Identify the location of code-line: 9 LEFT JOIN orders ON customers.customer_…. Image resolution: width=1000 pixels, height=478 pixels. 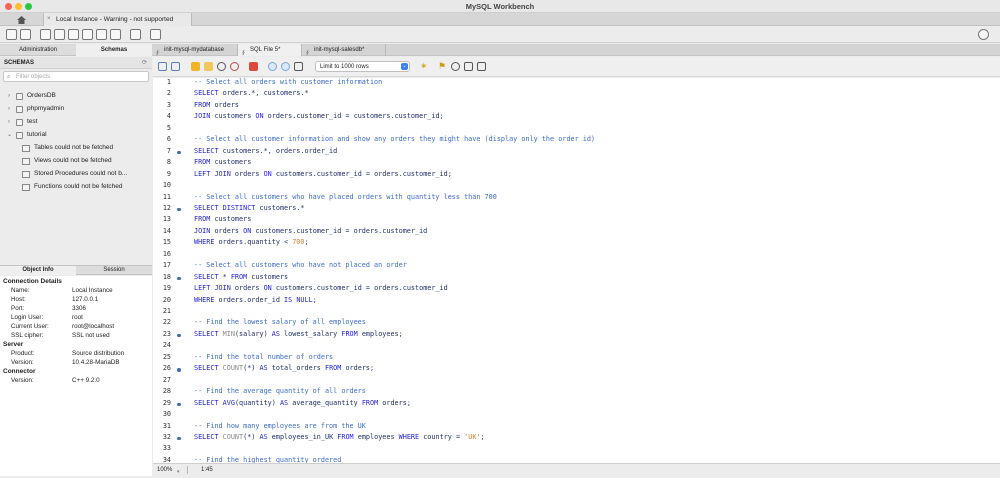
(576, 175).